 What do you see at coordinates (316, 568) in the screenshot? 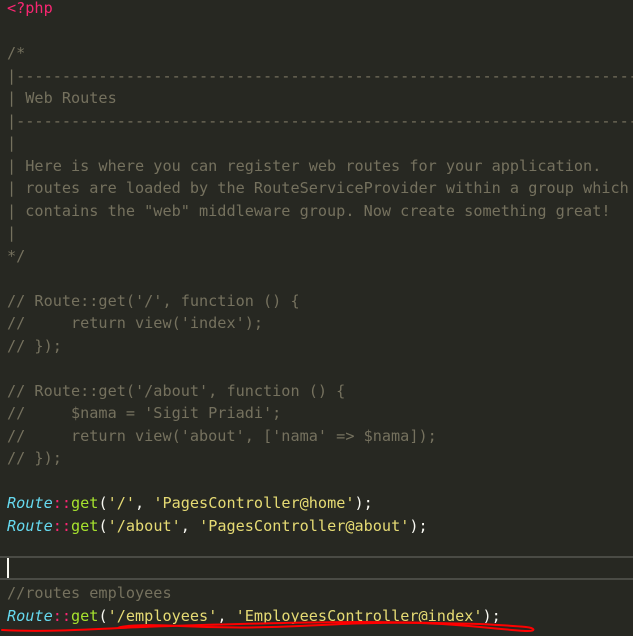
I see `current-line-highlight` at bounding box center [316, 568].